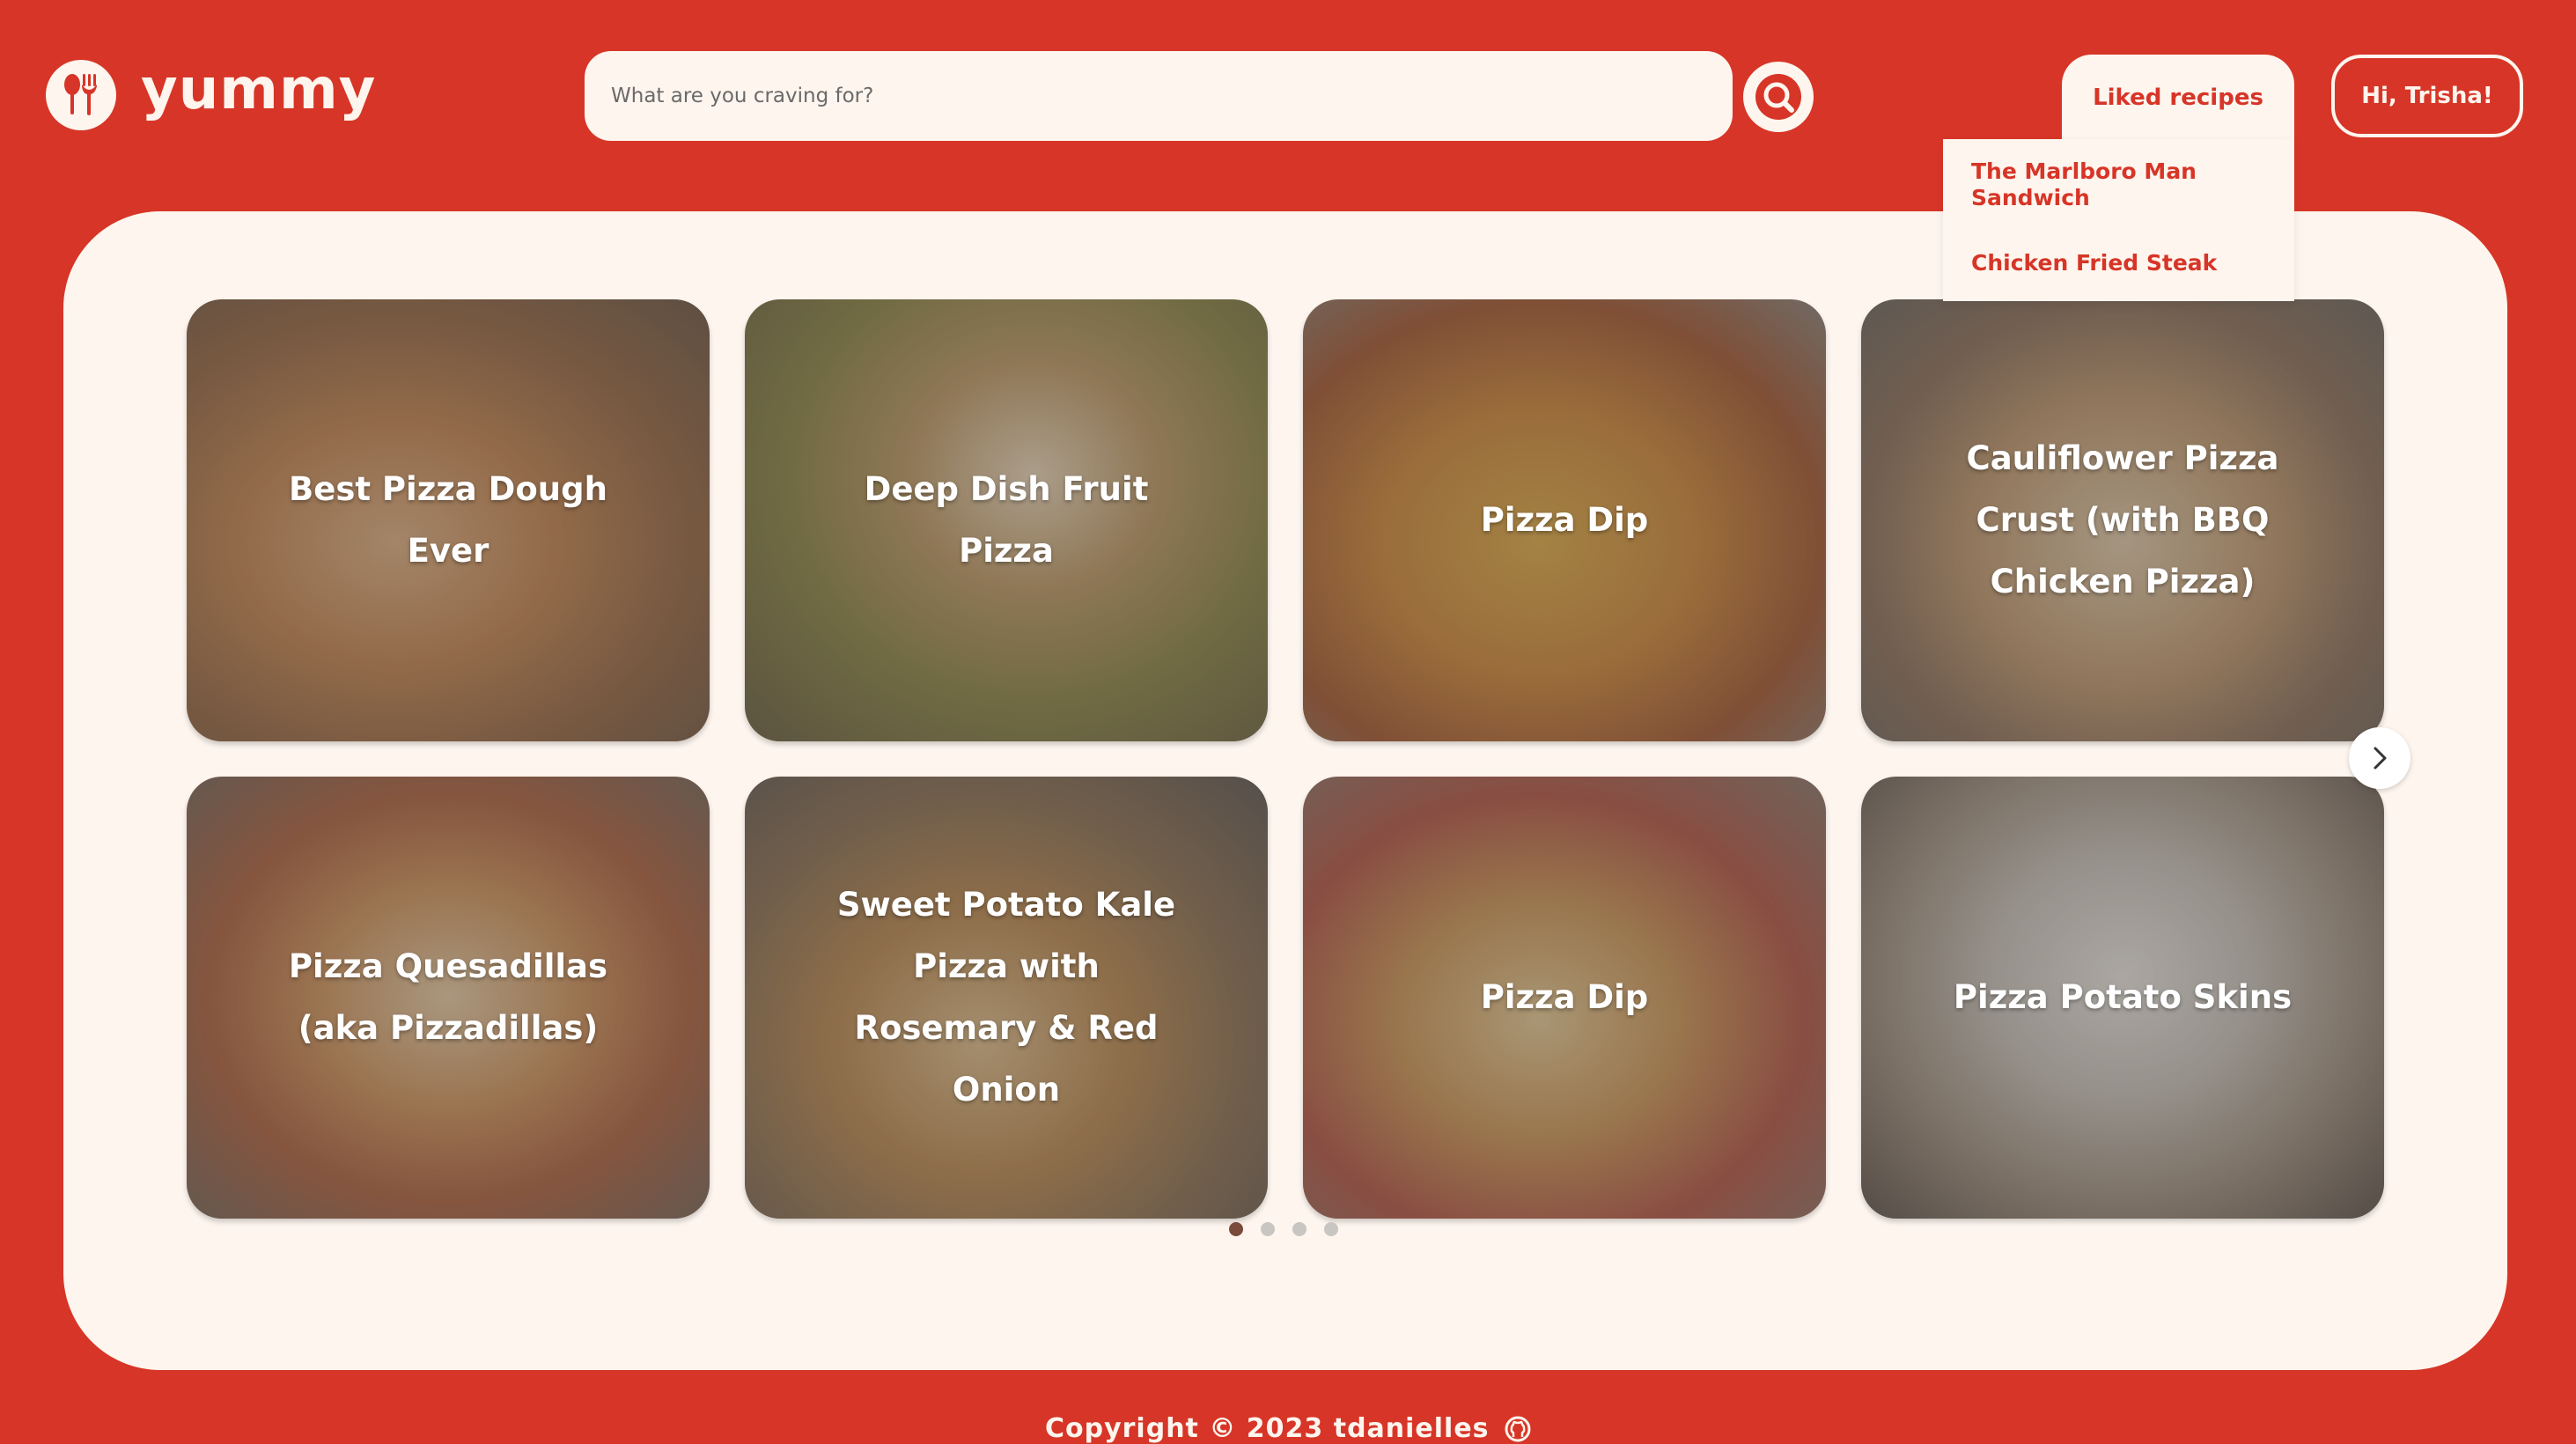 This screenshot has width=2576, height=1444. I want to click on recipe-card: Deep Dish Fruit Pizza, so click(1007, 520).